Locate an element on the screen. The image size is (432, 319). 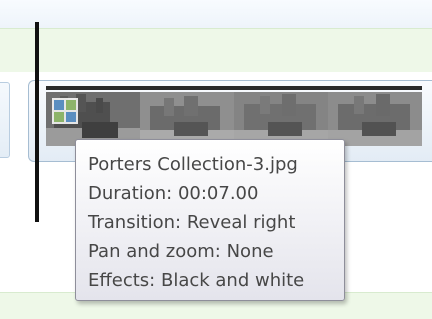
timeline-top-band is located at coordinates (216, 14).